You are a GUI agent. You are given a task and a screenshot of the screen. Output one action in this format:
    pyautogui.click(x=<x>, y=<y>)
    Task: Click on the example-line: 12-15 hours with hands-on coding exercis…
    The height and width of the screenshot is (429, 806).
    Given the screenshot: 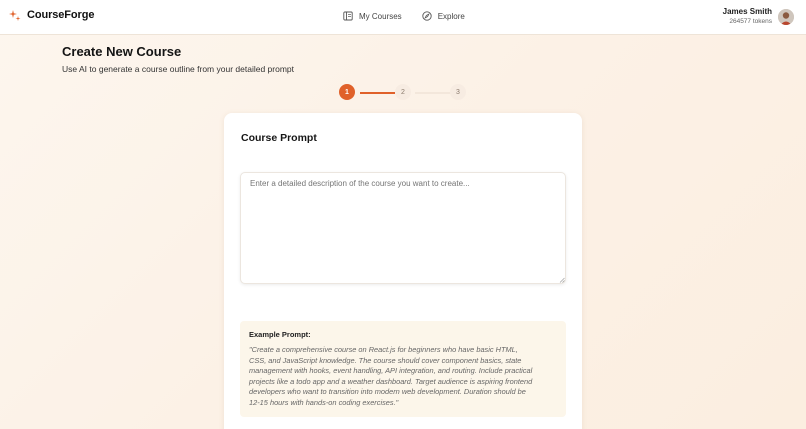 What is the action you would take?
    pyautogui.click(x=324, y=402)
    